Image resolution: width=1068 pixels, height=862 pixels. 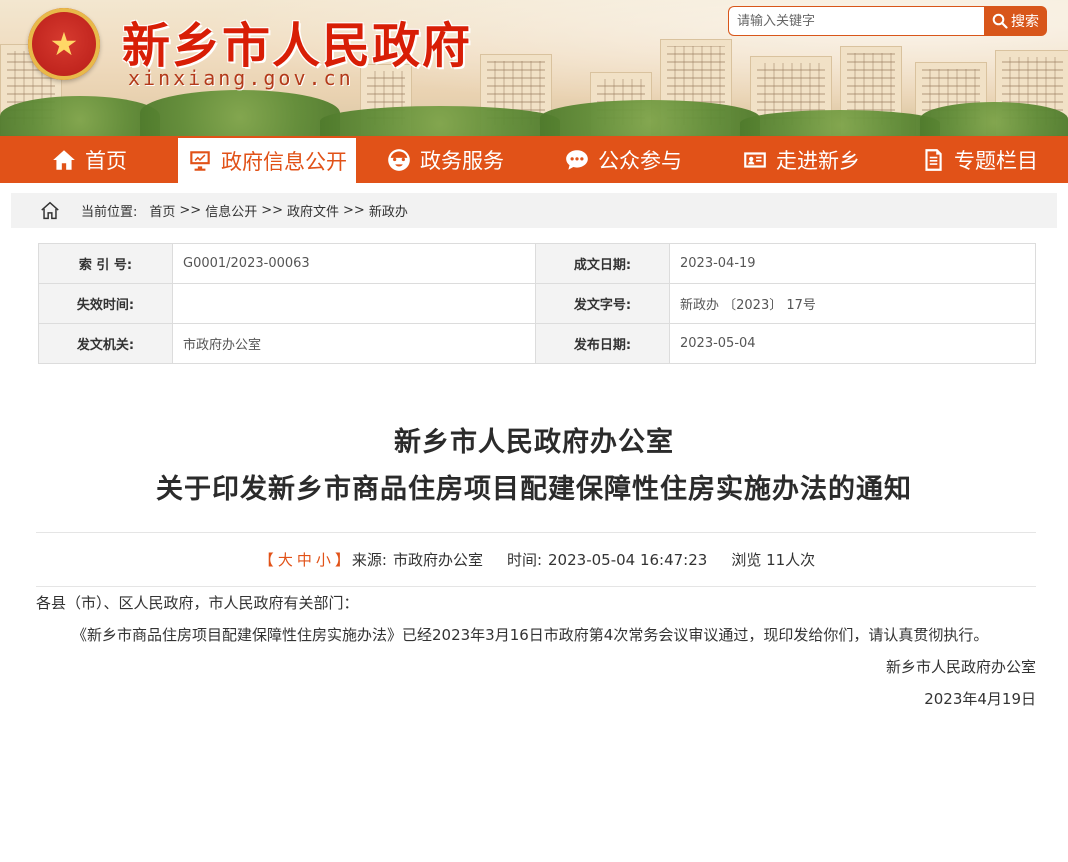 I want to click on search-button-label: 搜索, so click(x=1025, y=22).